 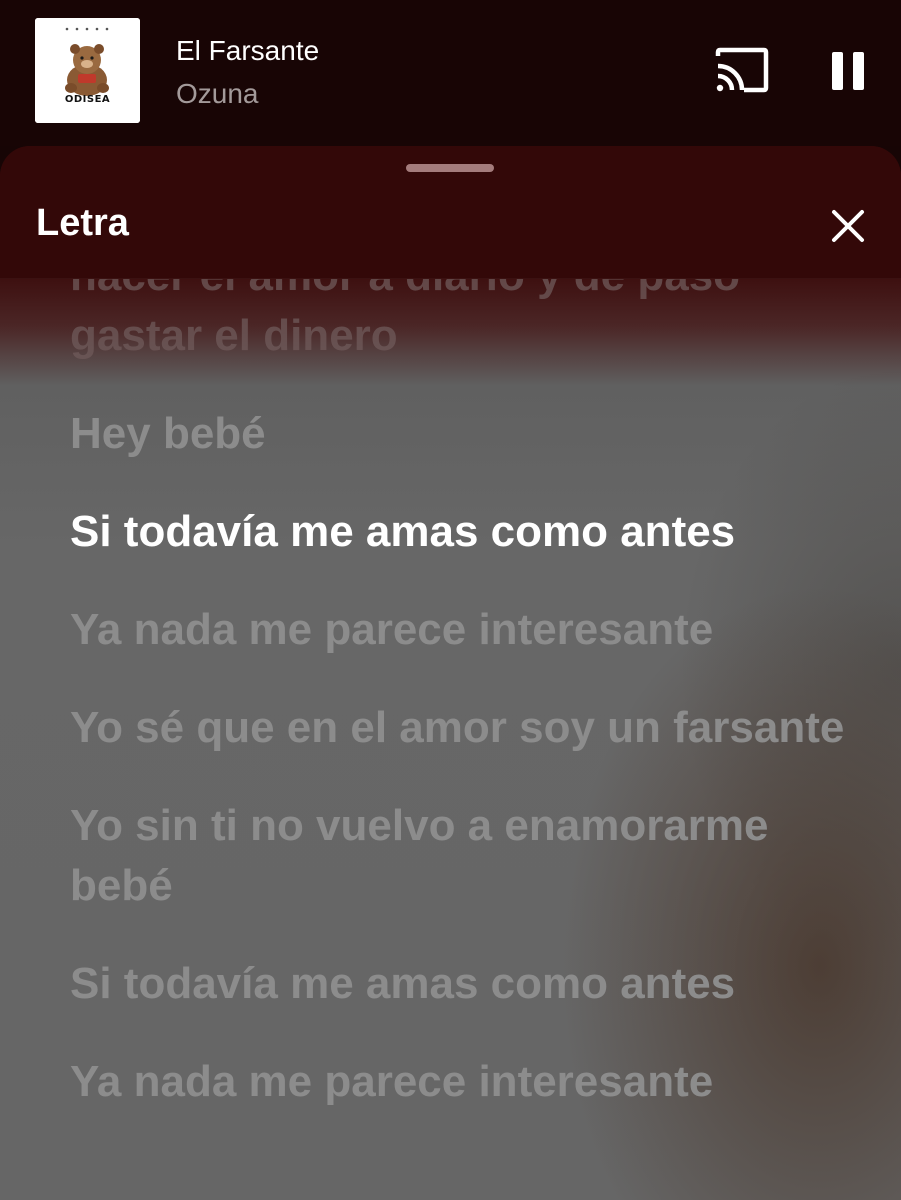 I want to click on close-icon, so click(x=848, y=226).